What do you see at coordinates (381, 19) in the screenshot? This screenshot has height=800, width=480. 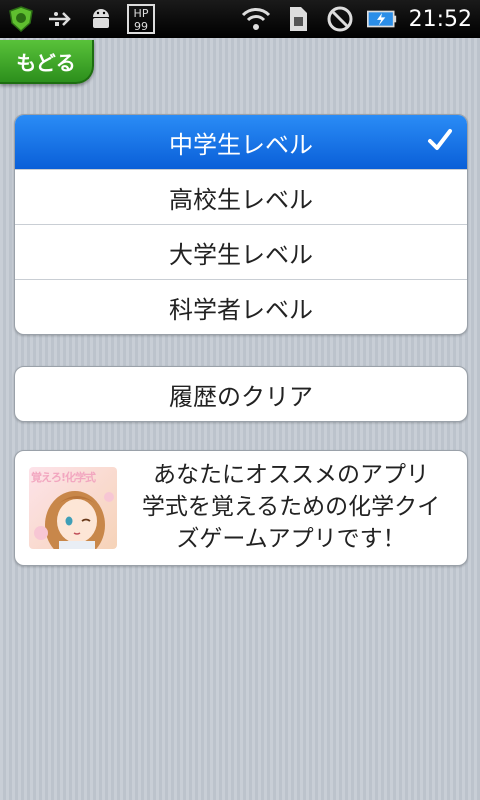 I see `battery-icon` at bounding box center [381, 19].